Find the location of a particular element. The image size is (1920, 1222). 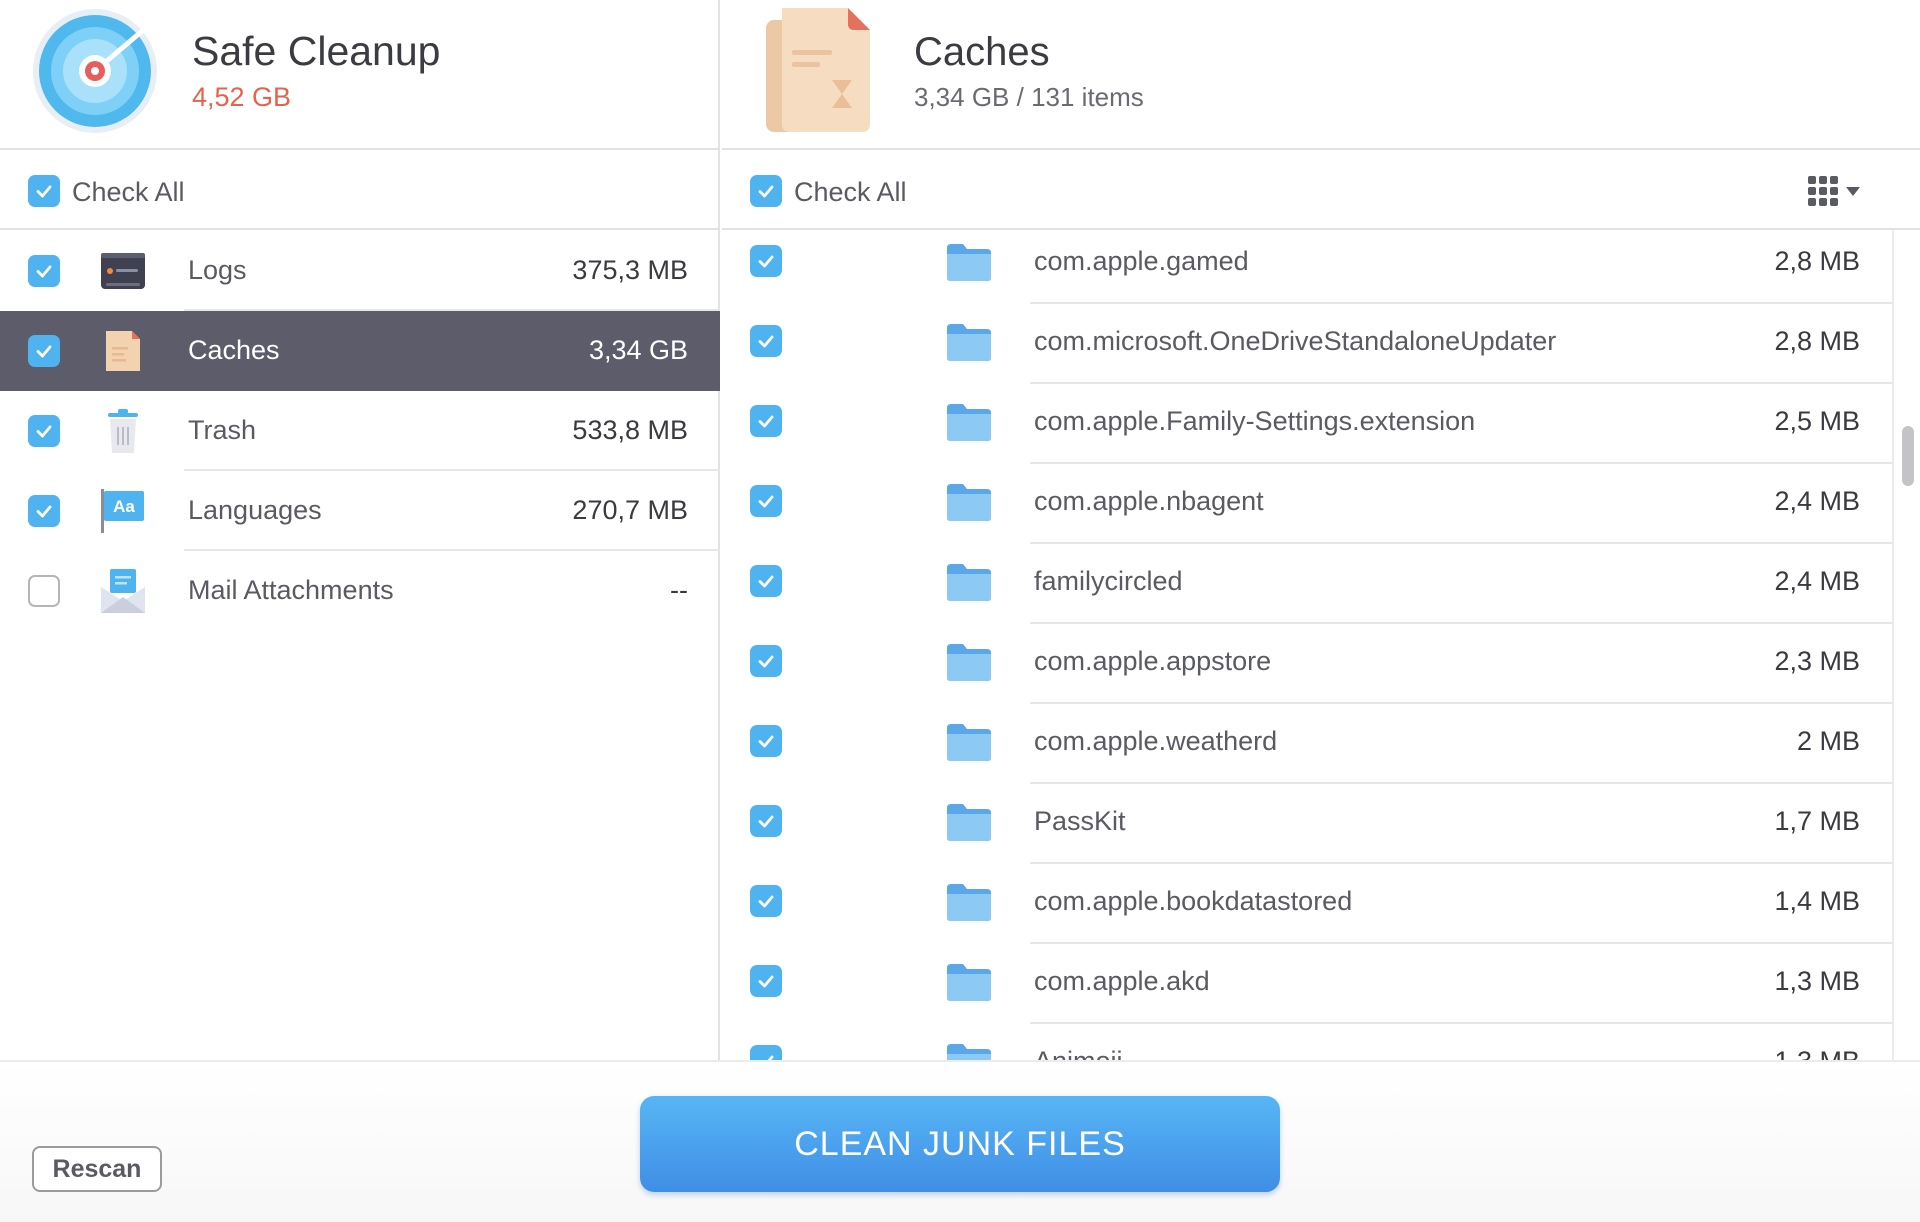

category-row-logs: Logs 375,3 MB is located at coordinates (360, 271).